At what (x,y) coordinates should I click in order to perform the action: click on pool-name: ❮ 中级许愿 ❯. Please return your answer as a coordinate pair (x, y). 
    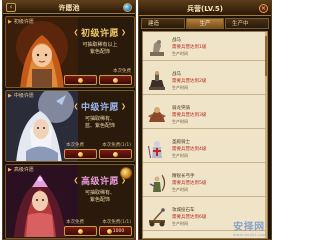
    Looking at the image, I should click on (100, 108).